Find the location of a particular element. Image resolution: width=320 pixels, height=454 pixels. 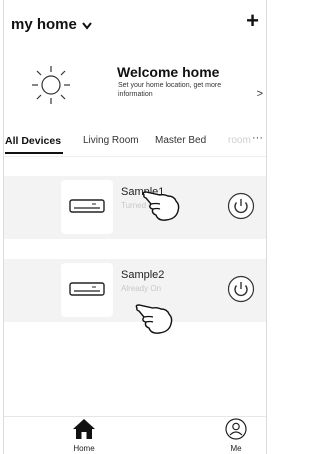

tab-master-bedroom: Master Bed is located at coordinates (180, 140).